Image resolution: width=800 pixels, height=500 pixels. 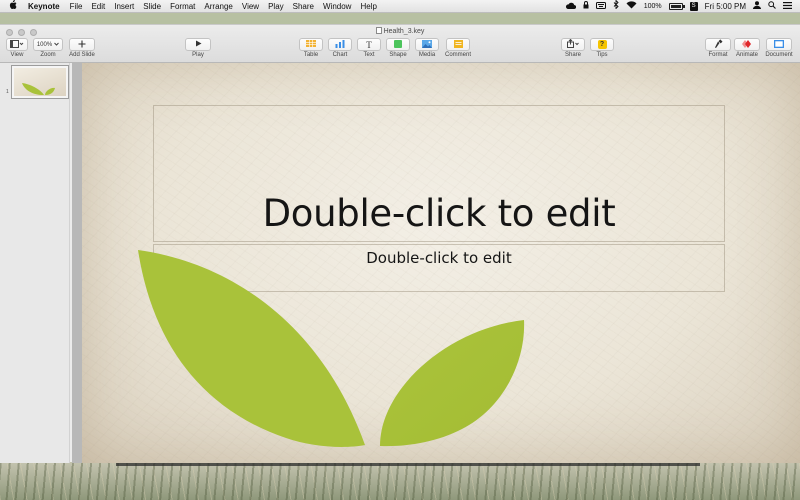 What do you see at coordinates (725, 6) in the screenshot?
I see `menubar-clock: Fri 5:00 PM` at bounding box center [725, 6].